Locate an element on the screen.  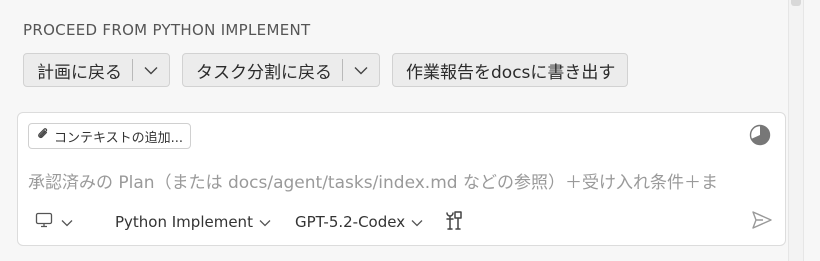
tools-icon is located at coordinates (454, 222).